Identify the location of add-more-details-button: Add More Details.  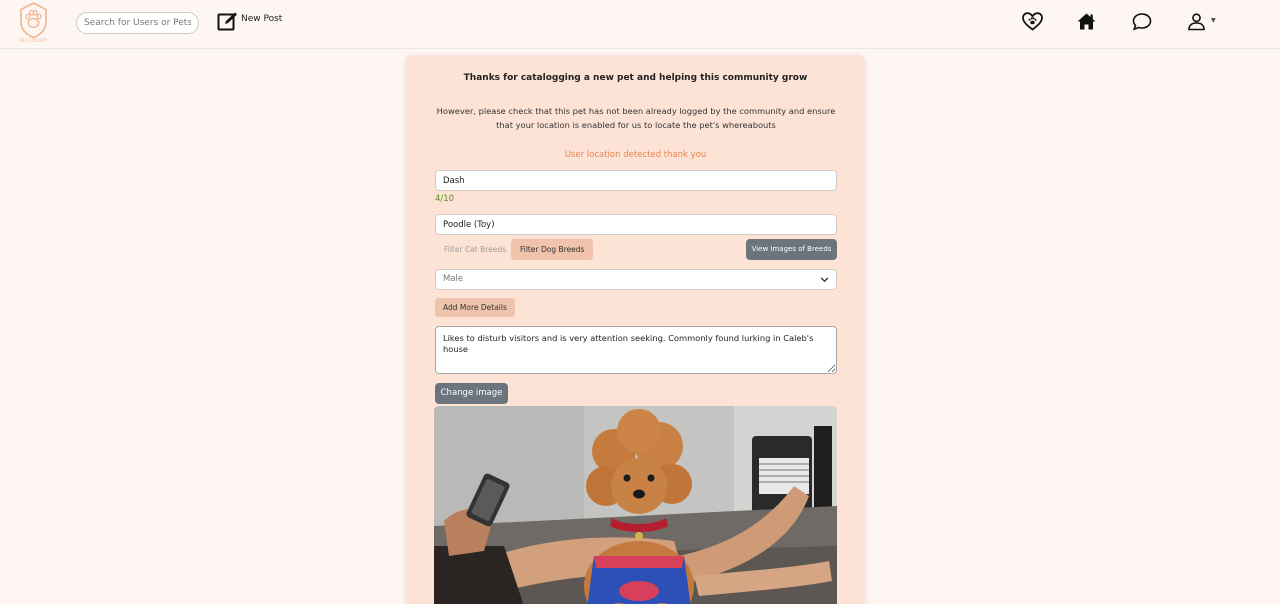
(475, 307).